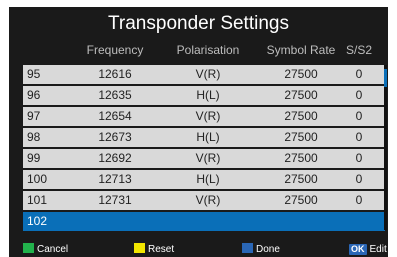 The height and width of the screenshot is (257, 397). What do you see at coordinates (28, 248) in the screenshot?
I see `green-key-icon` at bounding box center [28, 248].